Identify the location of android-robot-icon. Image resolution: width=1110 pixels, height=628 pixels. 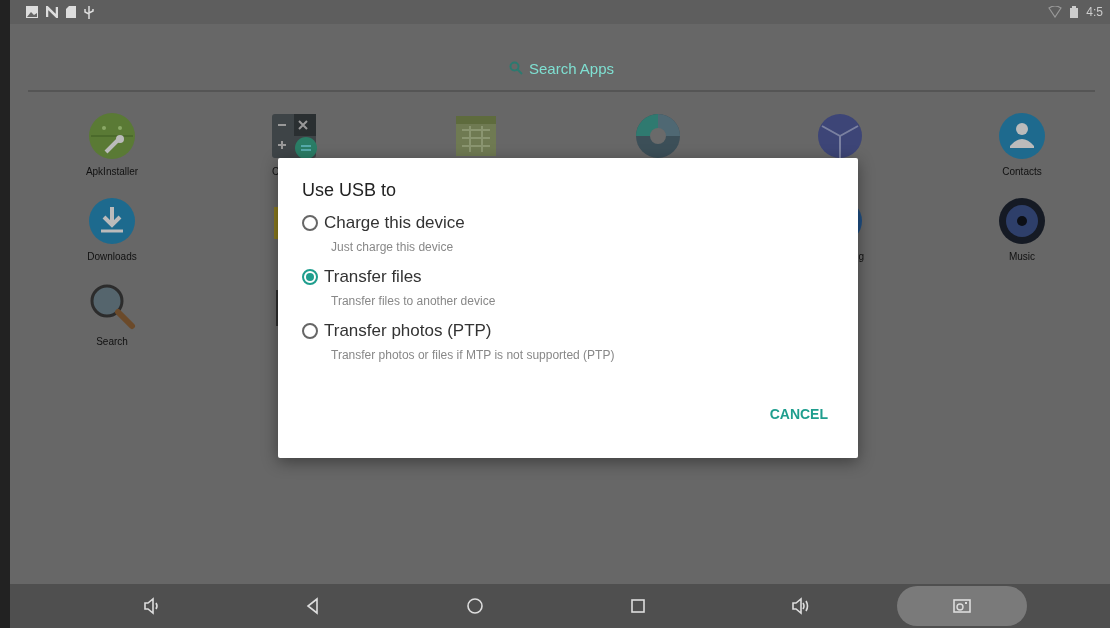
(112, 136).